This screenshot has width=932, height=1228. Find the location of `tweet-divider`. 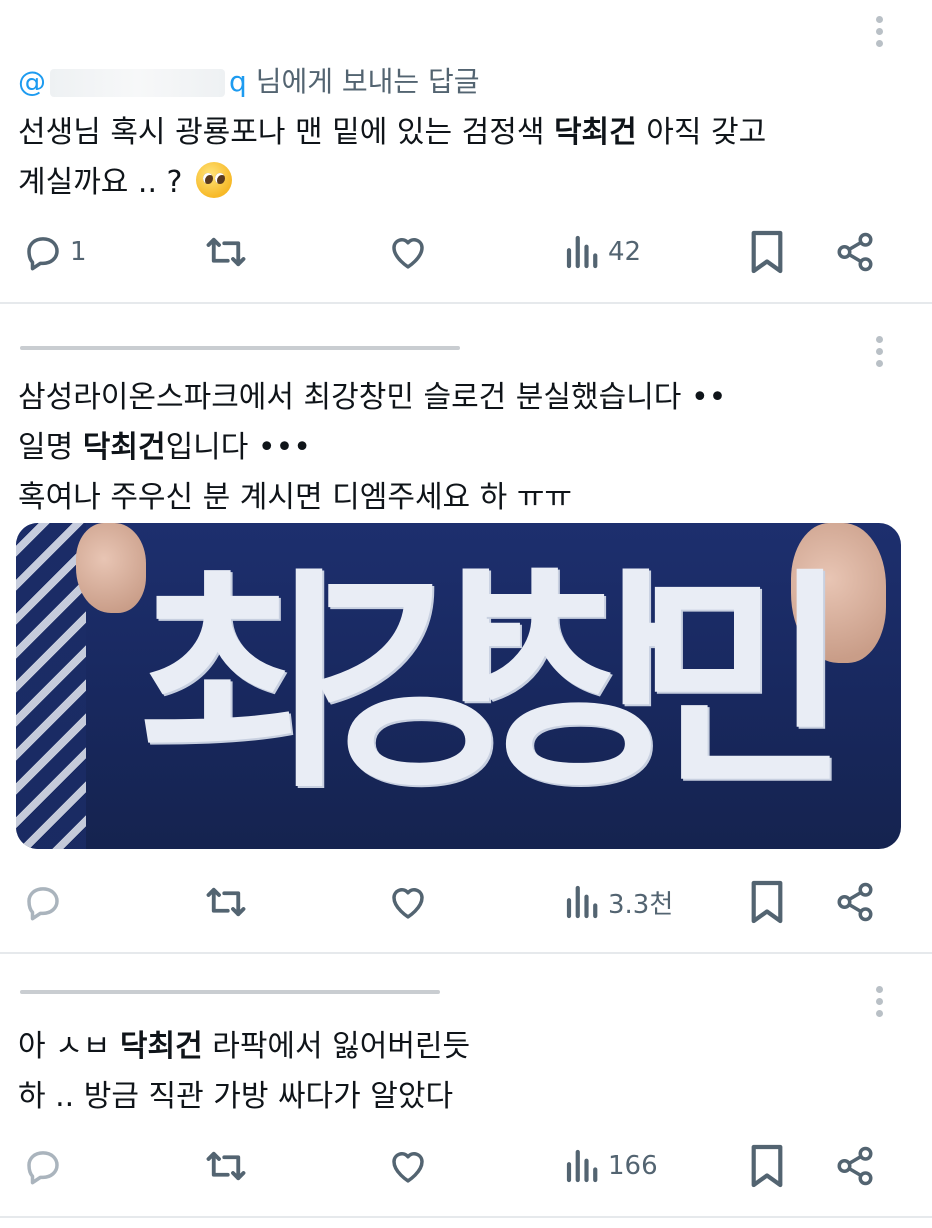

tweet-divider is located at coordinates (466, 1217).